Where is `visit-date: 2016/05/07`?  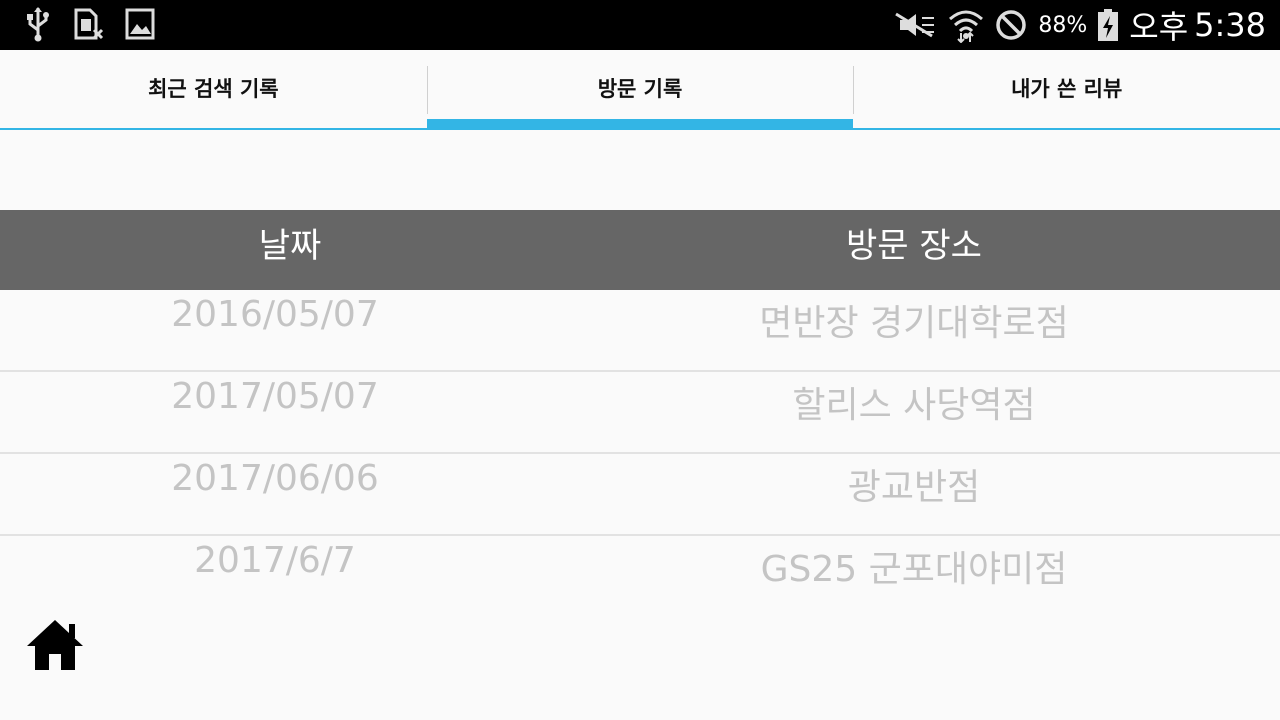 visit-date: 2016/05/07 is located at coordinates (275, 314).